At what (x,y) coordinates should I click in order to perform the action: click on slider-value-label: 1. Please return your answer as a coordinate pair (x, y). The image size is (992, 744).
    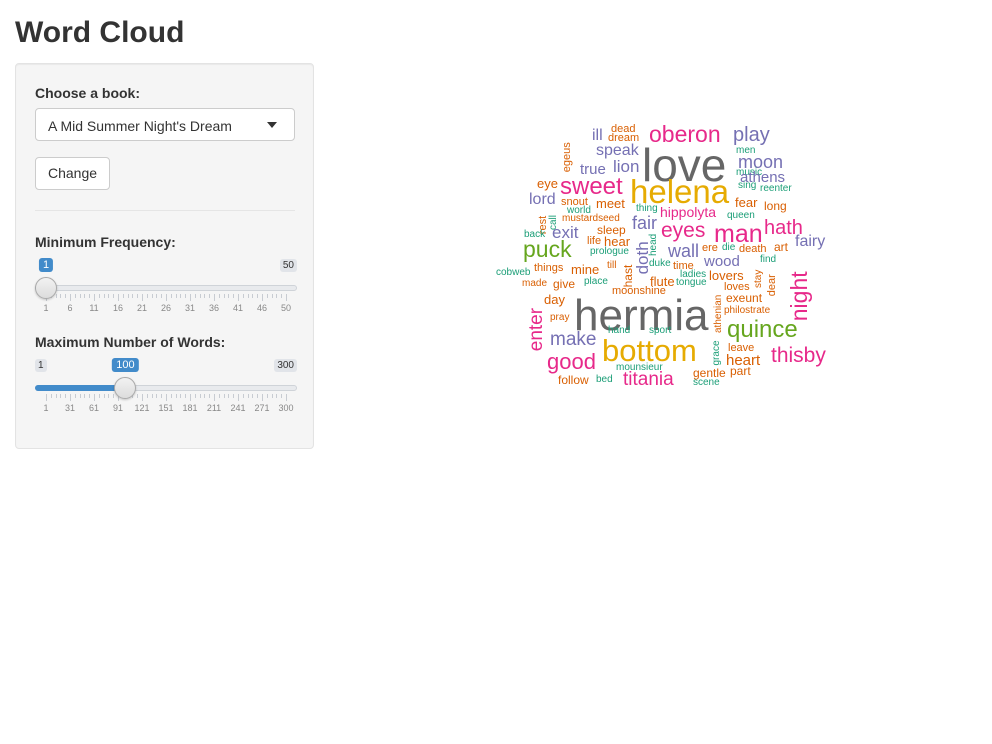
    Looking at the image, I should click on (46, 265).